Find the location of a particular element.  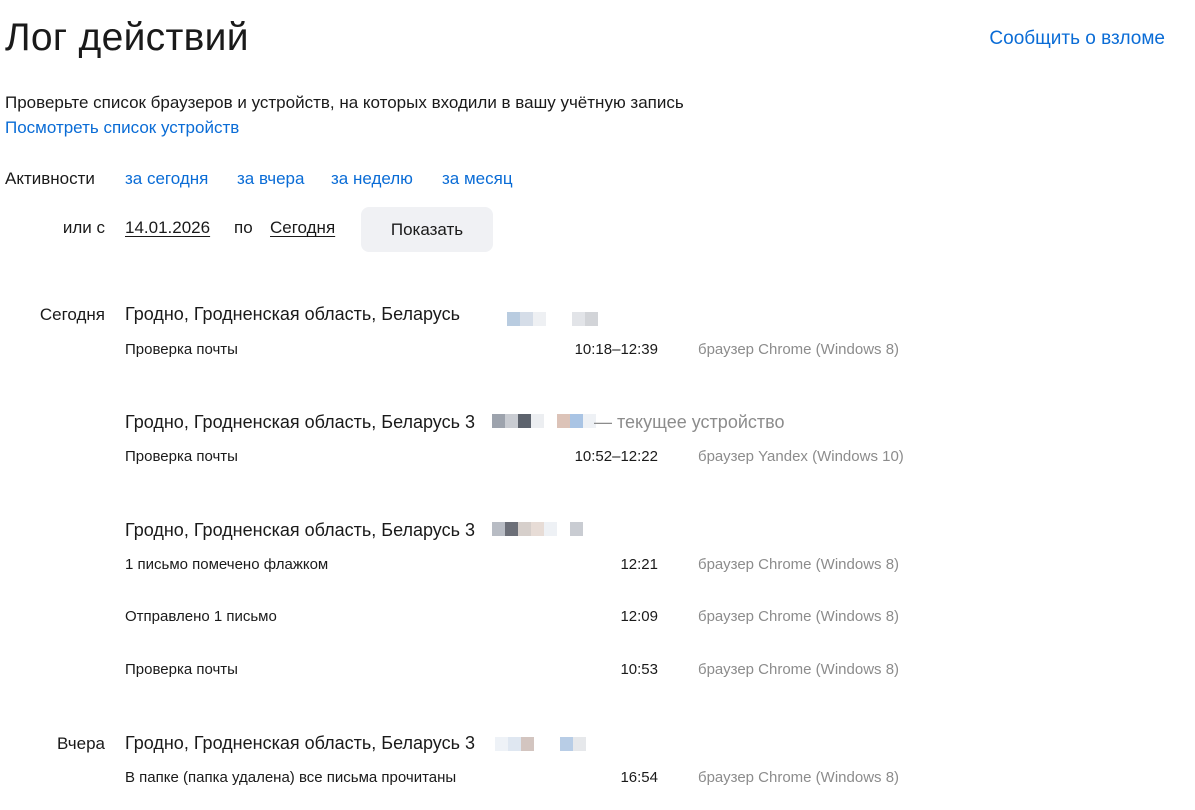

log-entry-time: 12:09 is located at coordinates (639, 616).